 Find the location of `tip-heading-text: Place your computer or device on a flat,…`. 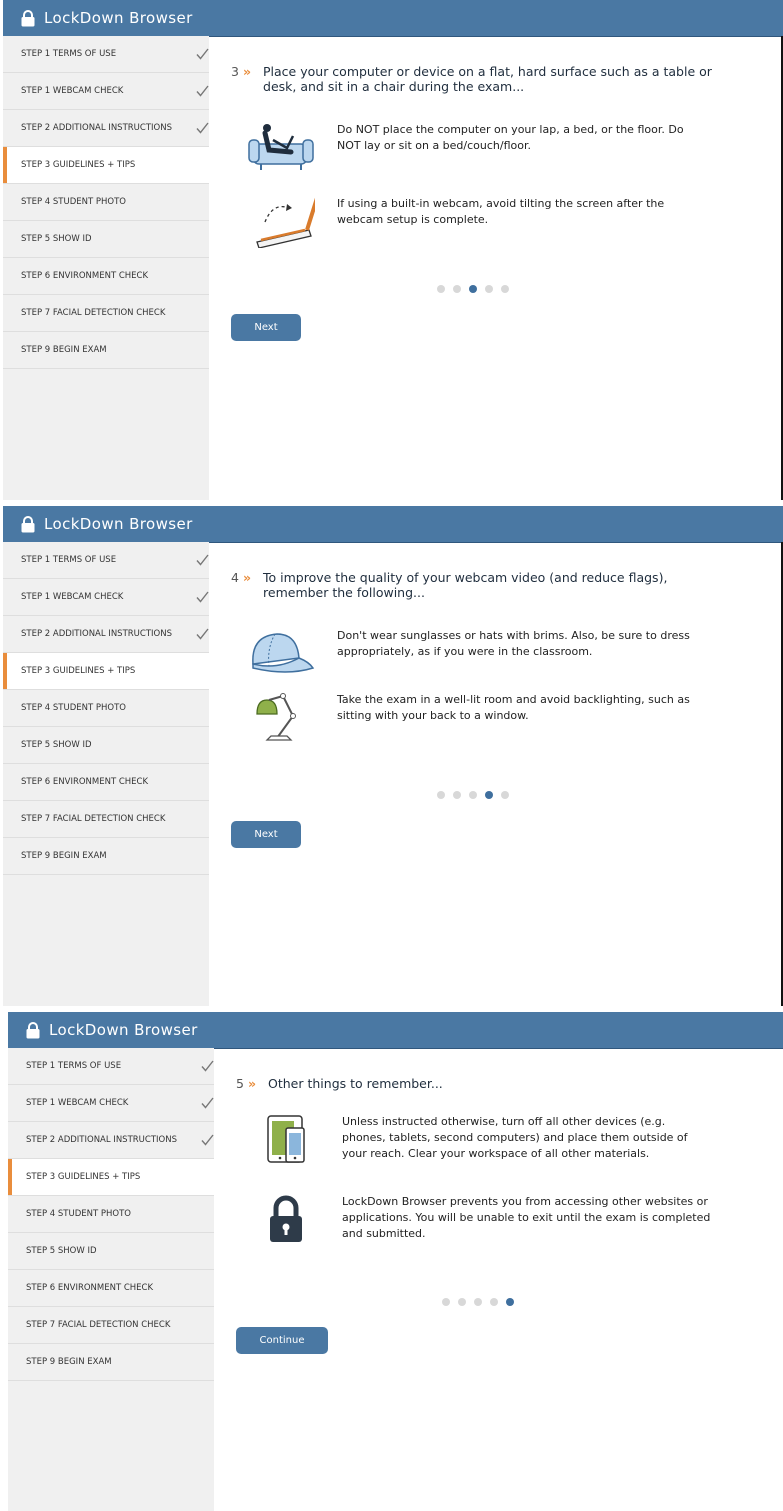

tip-heading-text: Place your computer or device on a flat,… is located at coordinates (487, 79).